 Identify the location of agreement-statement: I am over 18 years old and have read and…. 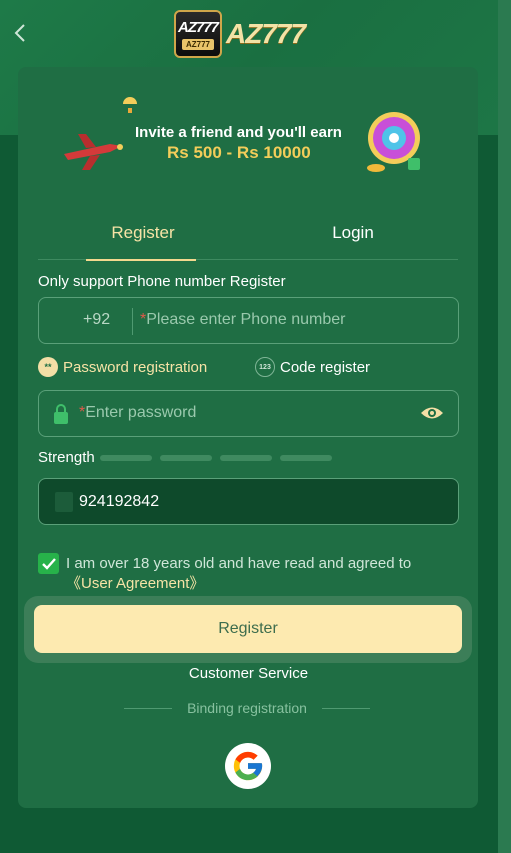
(239, 563).